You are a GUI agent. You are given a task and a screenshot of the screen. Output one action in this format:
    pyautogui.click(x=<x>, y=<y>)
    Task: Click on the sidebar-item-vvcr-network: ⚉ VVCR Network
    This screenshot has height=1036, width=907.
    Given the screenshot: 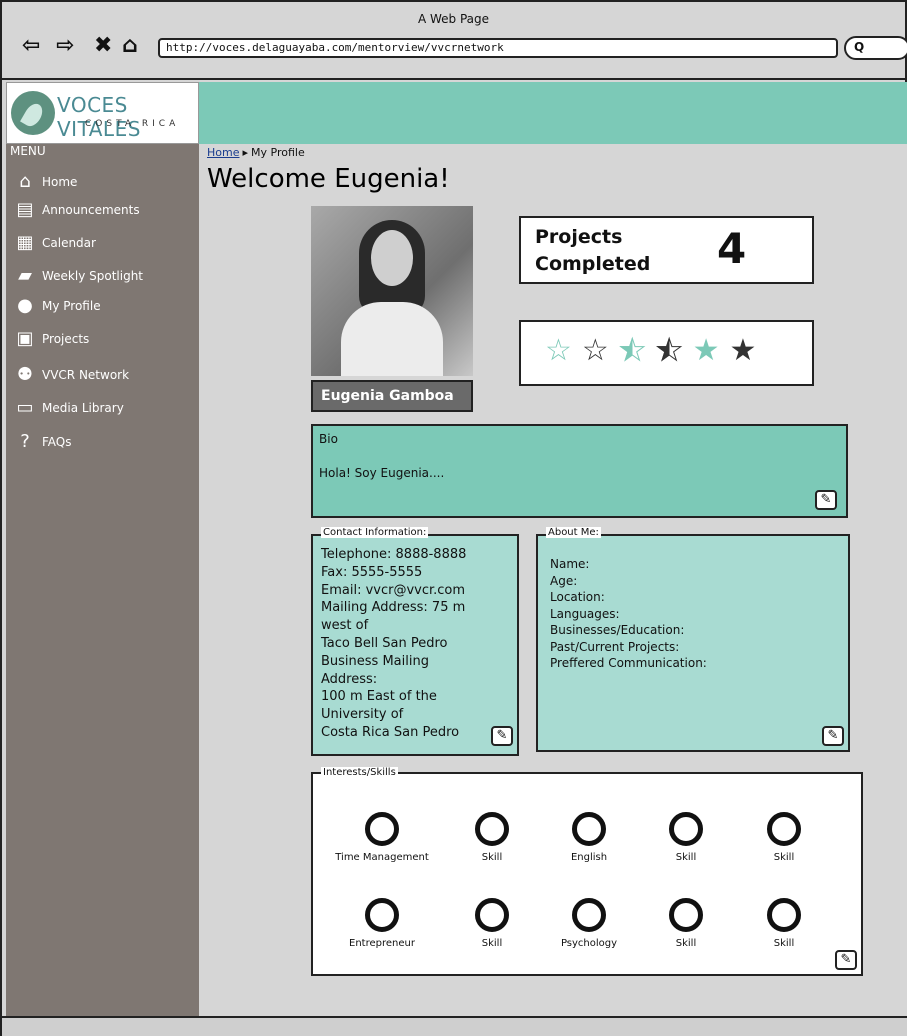 What is the action you would take?
    pyautogui.click(x=71, y=375)
    